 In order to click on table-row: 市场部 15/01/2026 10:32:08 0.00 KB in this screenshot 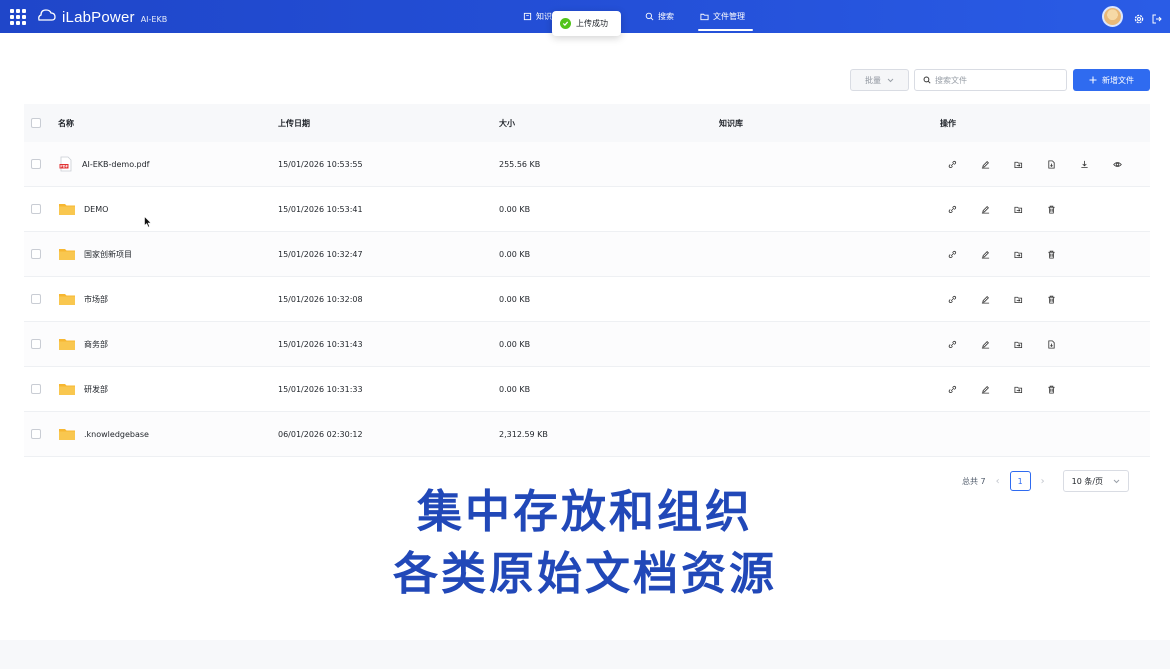, I will do `click(587, 299)`.